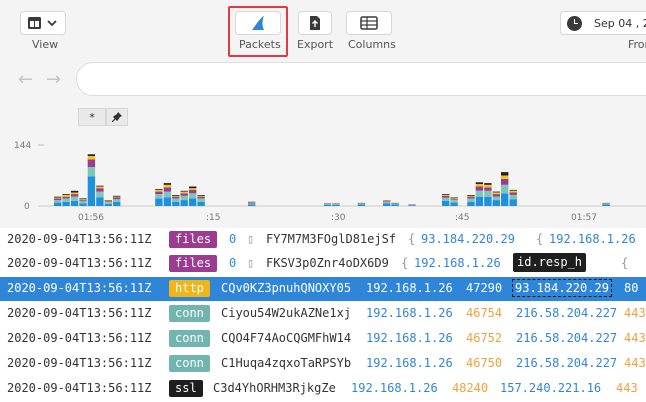  I want to click on export-button, so click(315, 23).